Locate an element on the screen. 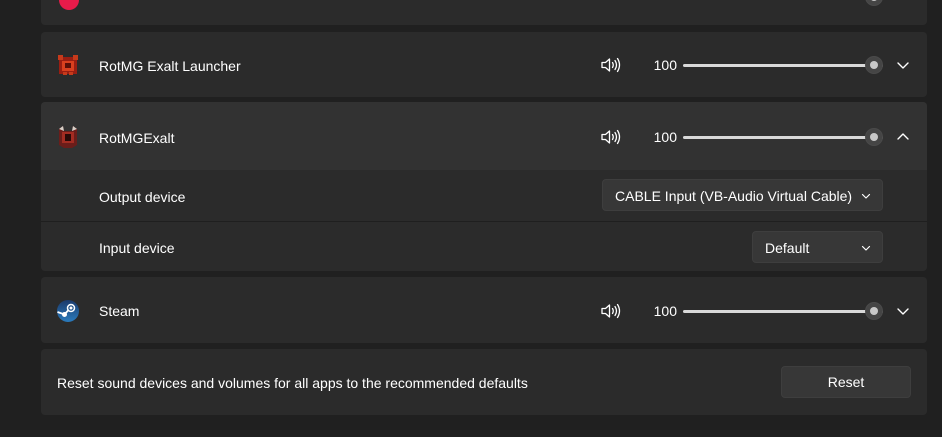 The height and width of the screenshot is (437, 942). output-device-value: CABLE Input (VB-Audio Virtual Cable) is located at coordinates (734, 196).